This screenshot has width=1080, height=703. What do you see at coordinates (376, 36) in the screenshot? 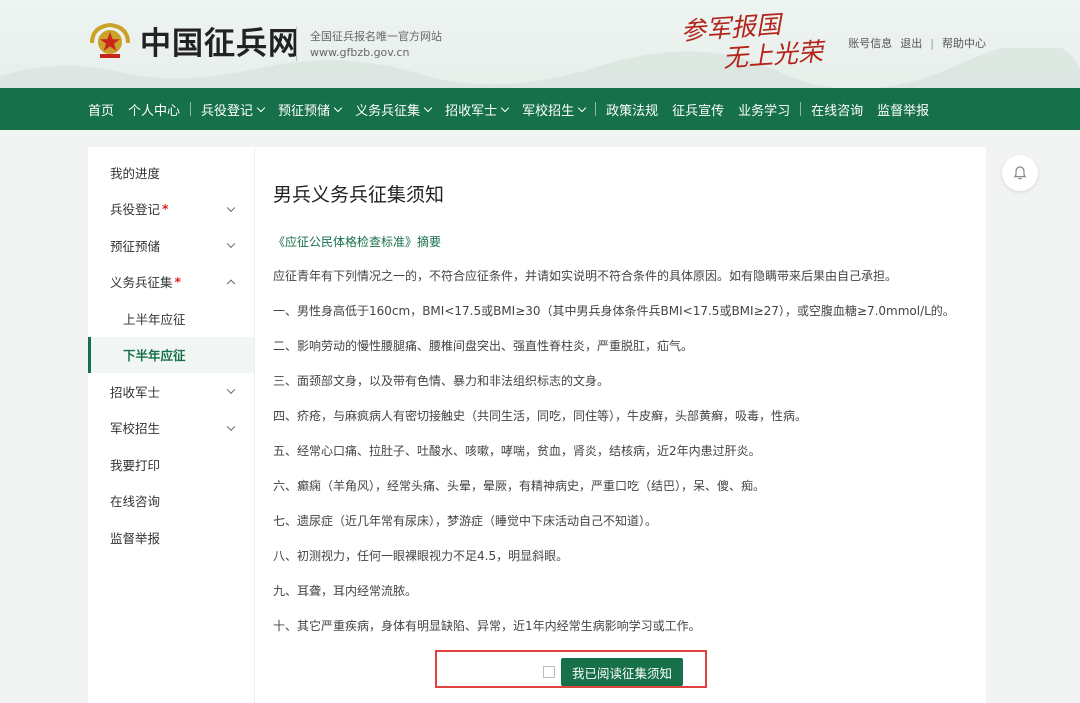
I see `site-tagline: 全国征兵报名唯一官方网站` at bounding box center [376, 36].